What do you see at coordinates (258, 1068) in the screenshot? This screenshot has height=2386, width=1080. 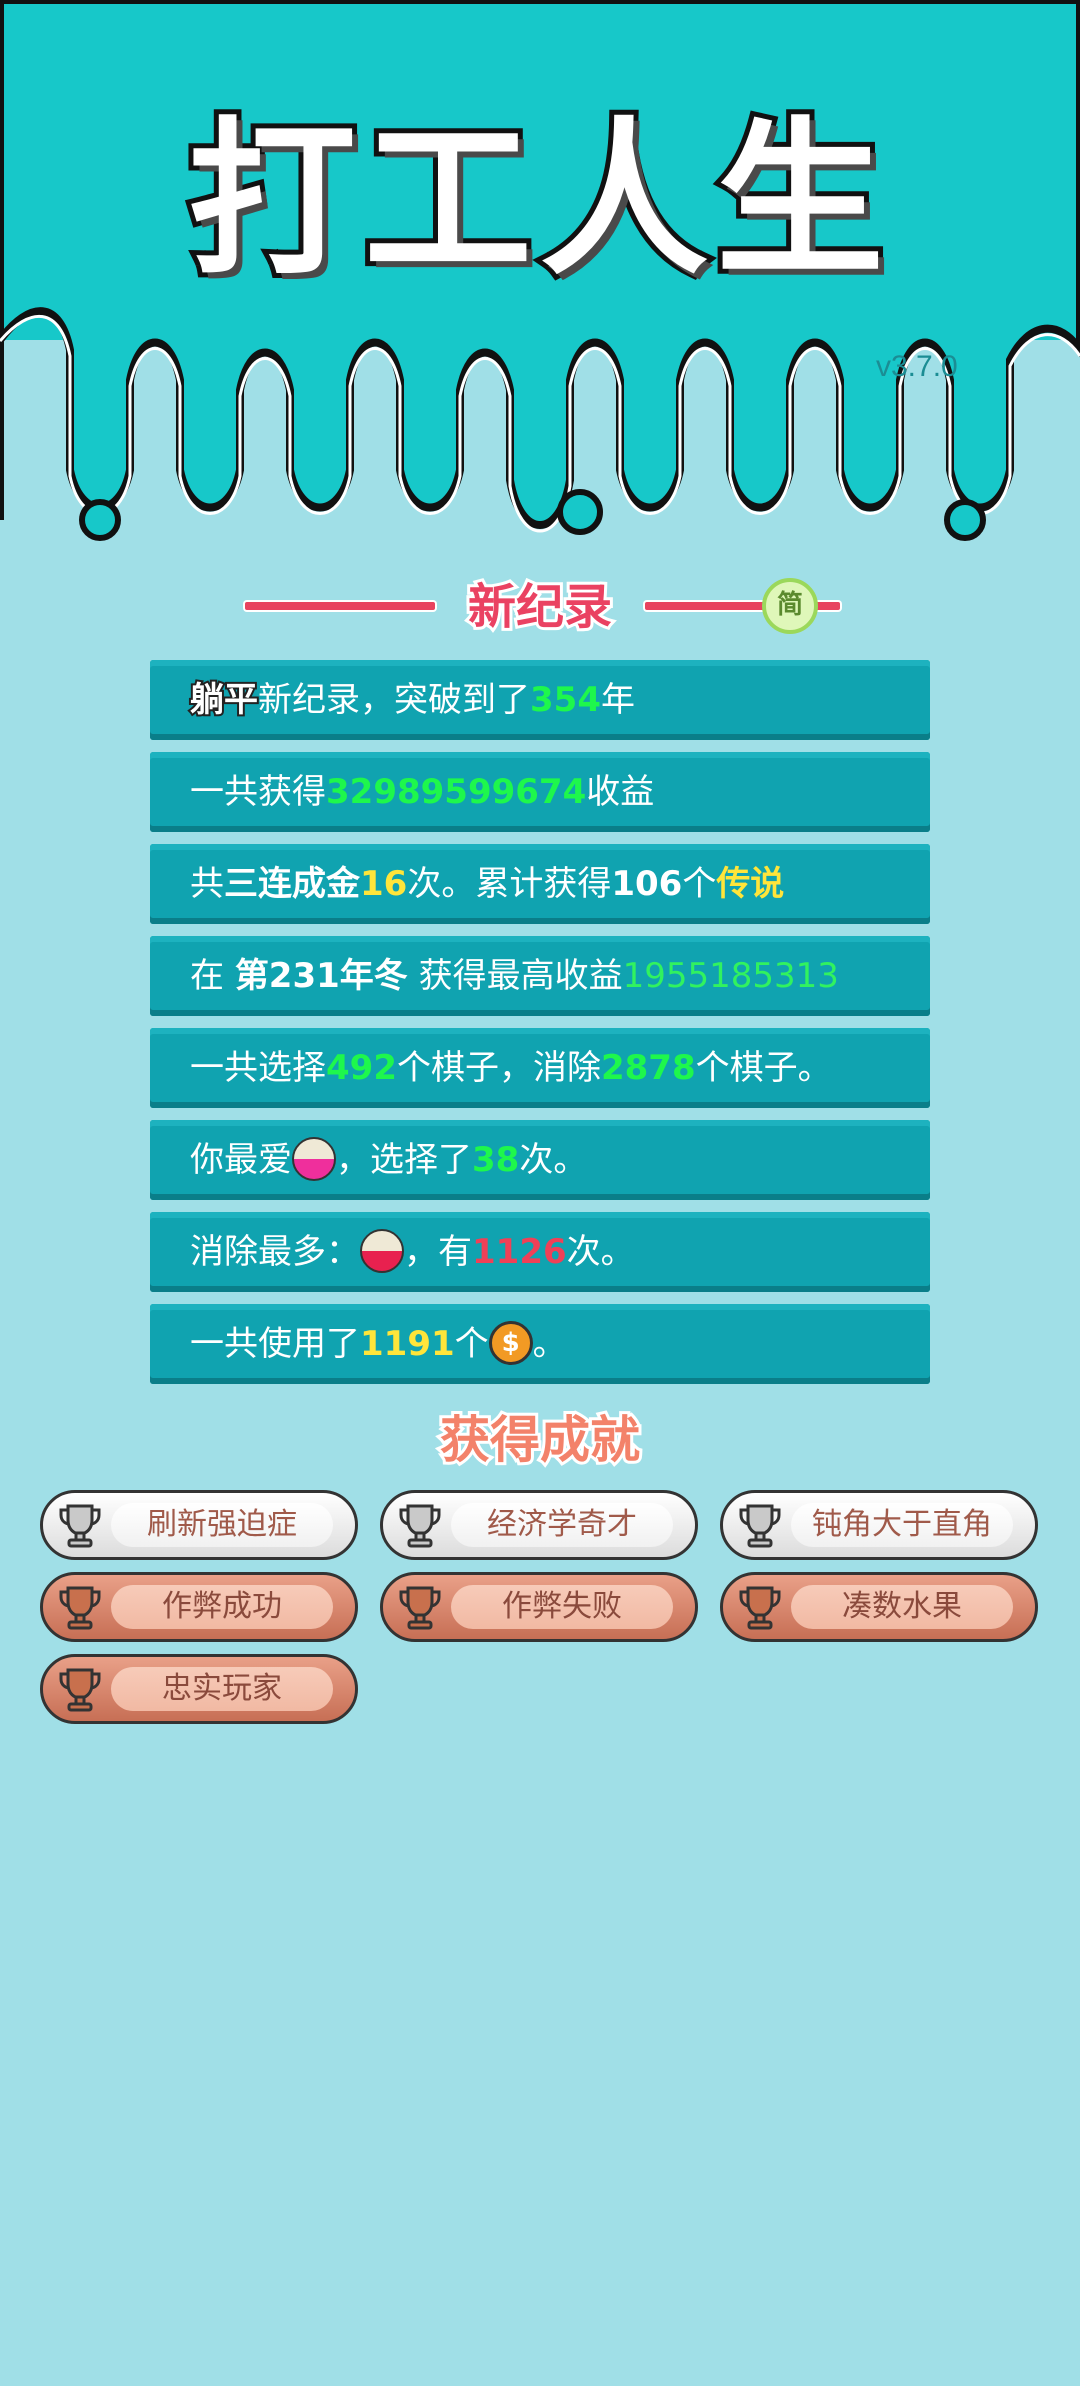 I see `stat-text: 一共选择` at bounding box center [258, 1068].